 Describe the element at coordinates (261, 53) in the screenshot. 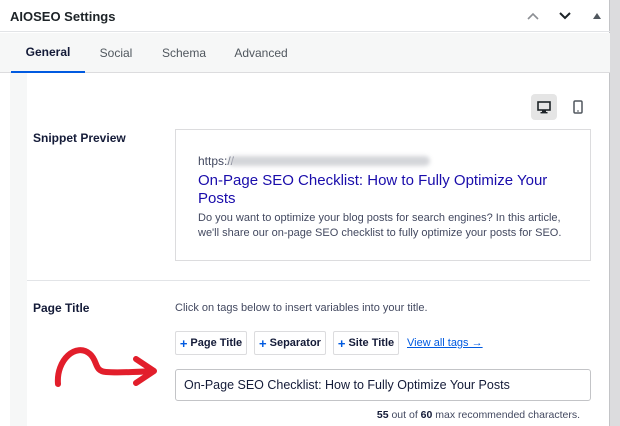

I see `tab-advanced: Advanced` at that location.